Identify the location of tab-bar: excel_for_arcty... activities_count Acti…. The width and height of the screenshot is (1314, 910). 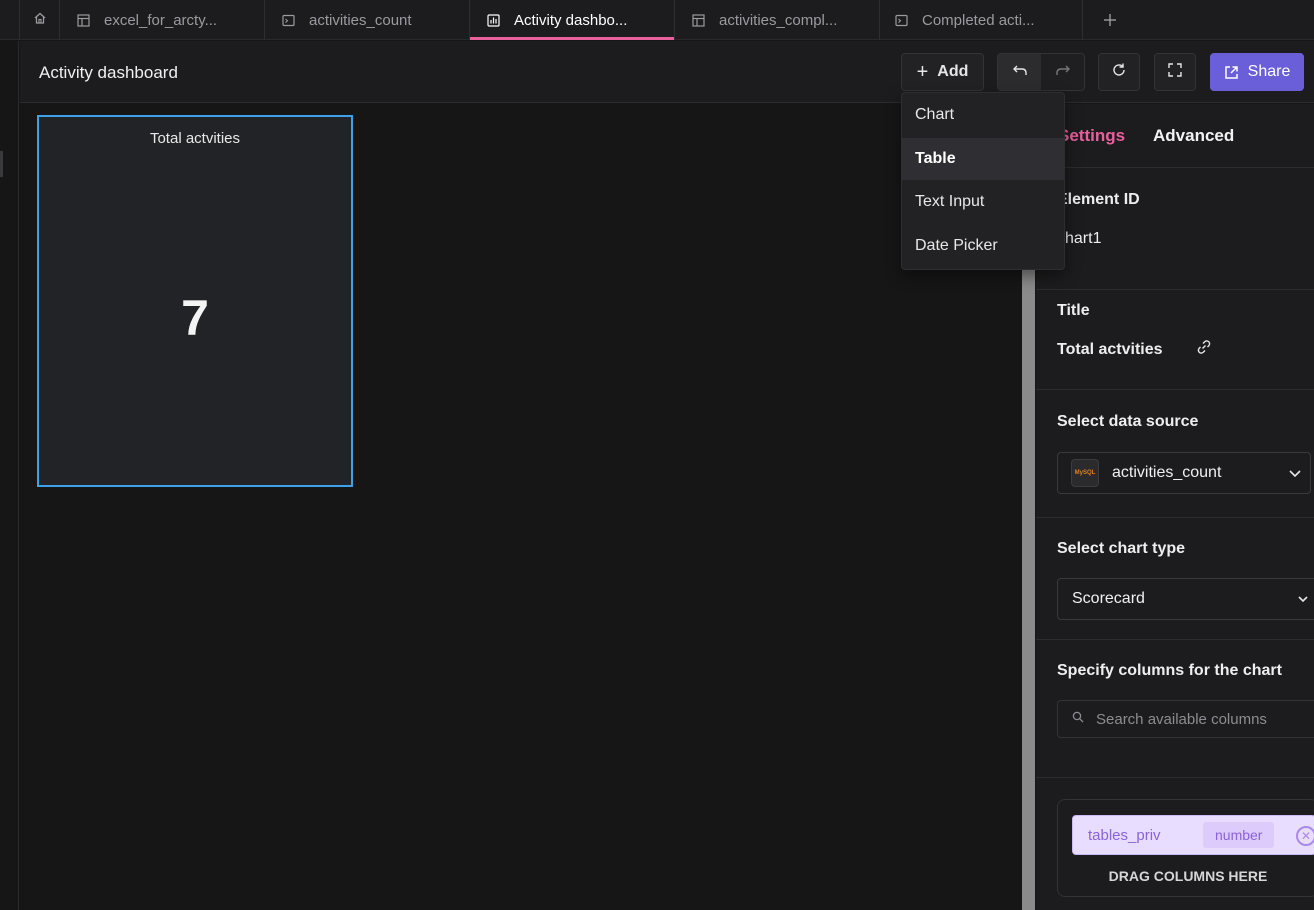
(657, 20).